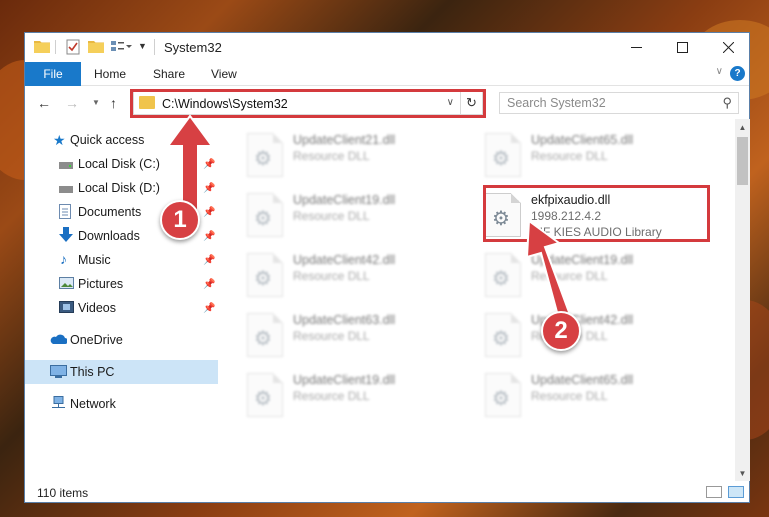 Image resolution: width=769 pixels, height=517 pixels. What do you see at coordinates (94, 260) in the screenshot?
I see `sidebar-item-label: Music` at bounding box center [94, 260].